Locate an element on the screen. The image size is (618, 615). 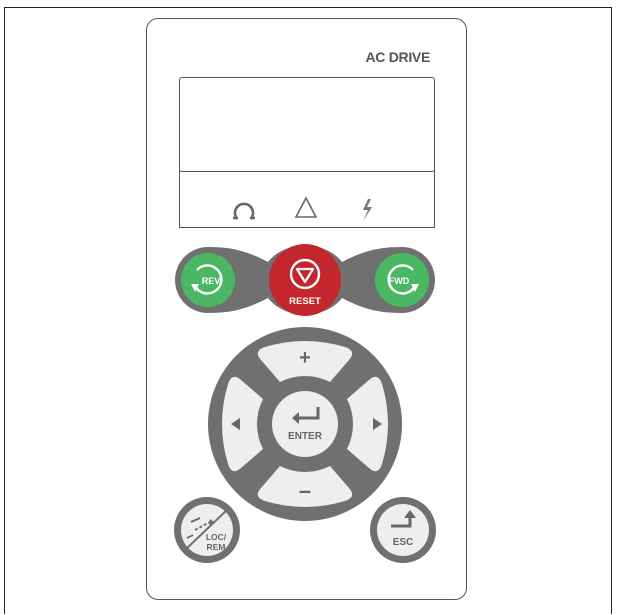
rem-label: REM is located at coordinates (216, 547).